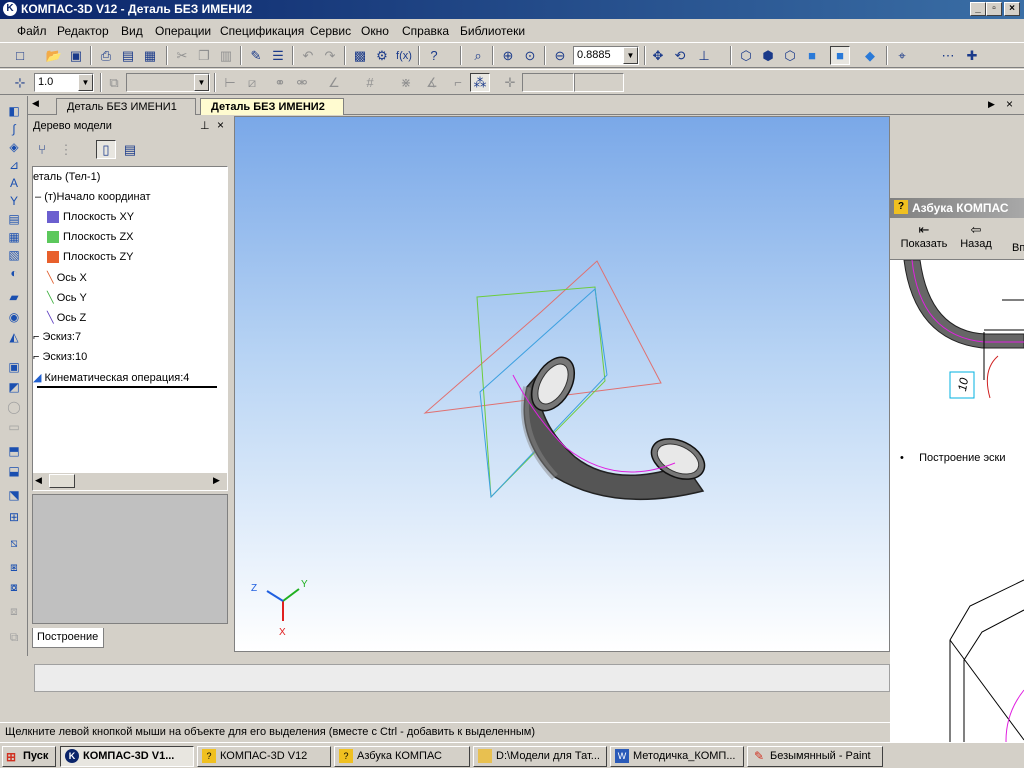 This screenshot has width=1024, height=768. Describe the element at coordinates (54, 55) in the screenshot. I see `open-folder-icon: 📂` at that location.